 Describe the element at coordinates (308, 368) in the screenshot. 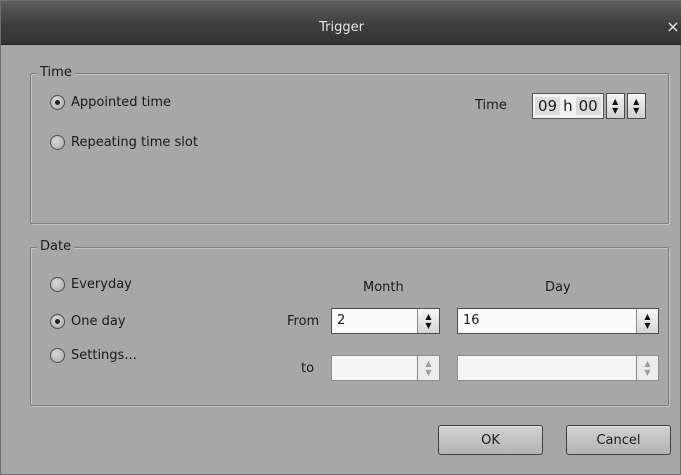

I see `to-label: to` at that location.